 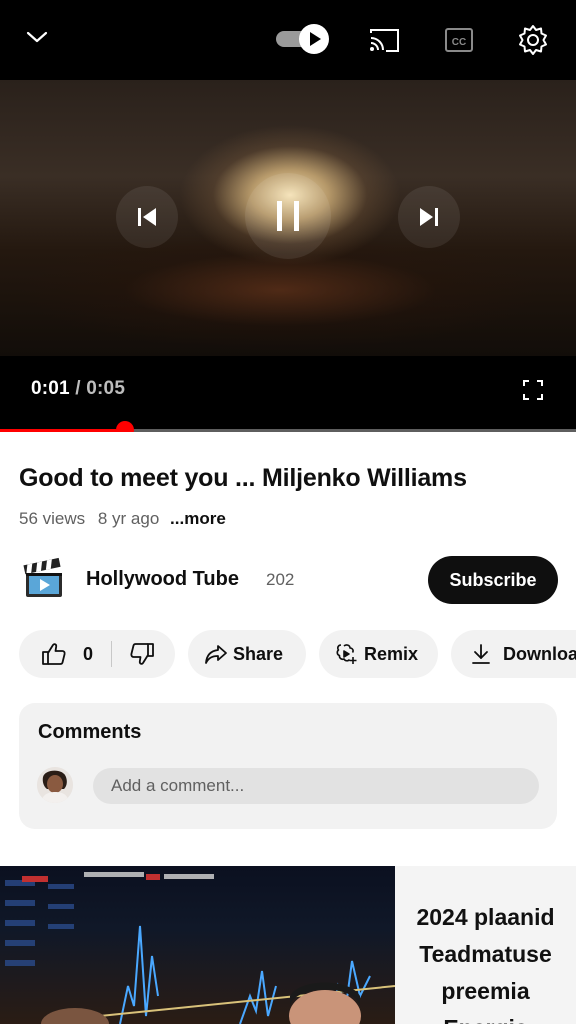 What do you see at coordinates (485, 954) in the screenshot?
I see `thumbnail-line: Teadmatuse` at bounding box center [485, 954].